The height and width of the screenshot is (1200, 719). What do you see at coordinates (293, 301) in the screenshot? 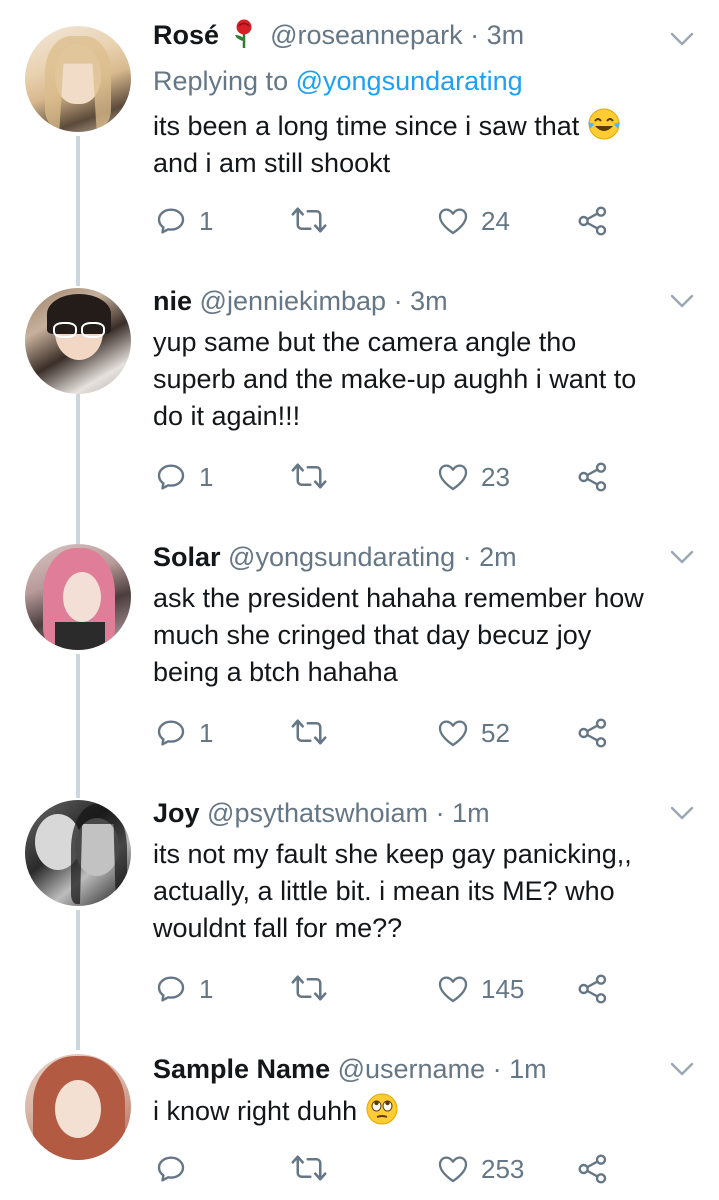
I see `user-handle: @jenniekimbap` at bounding box center [293, 301].